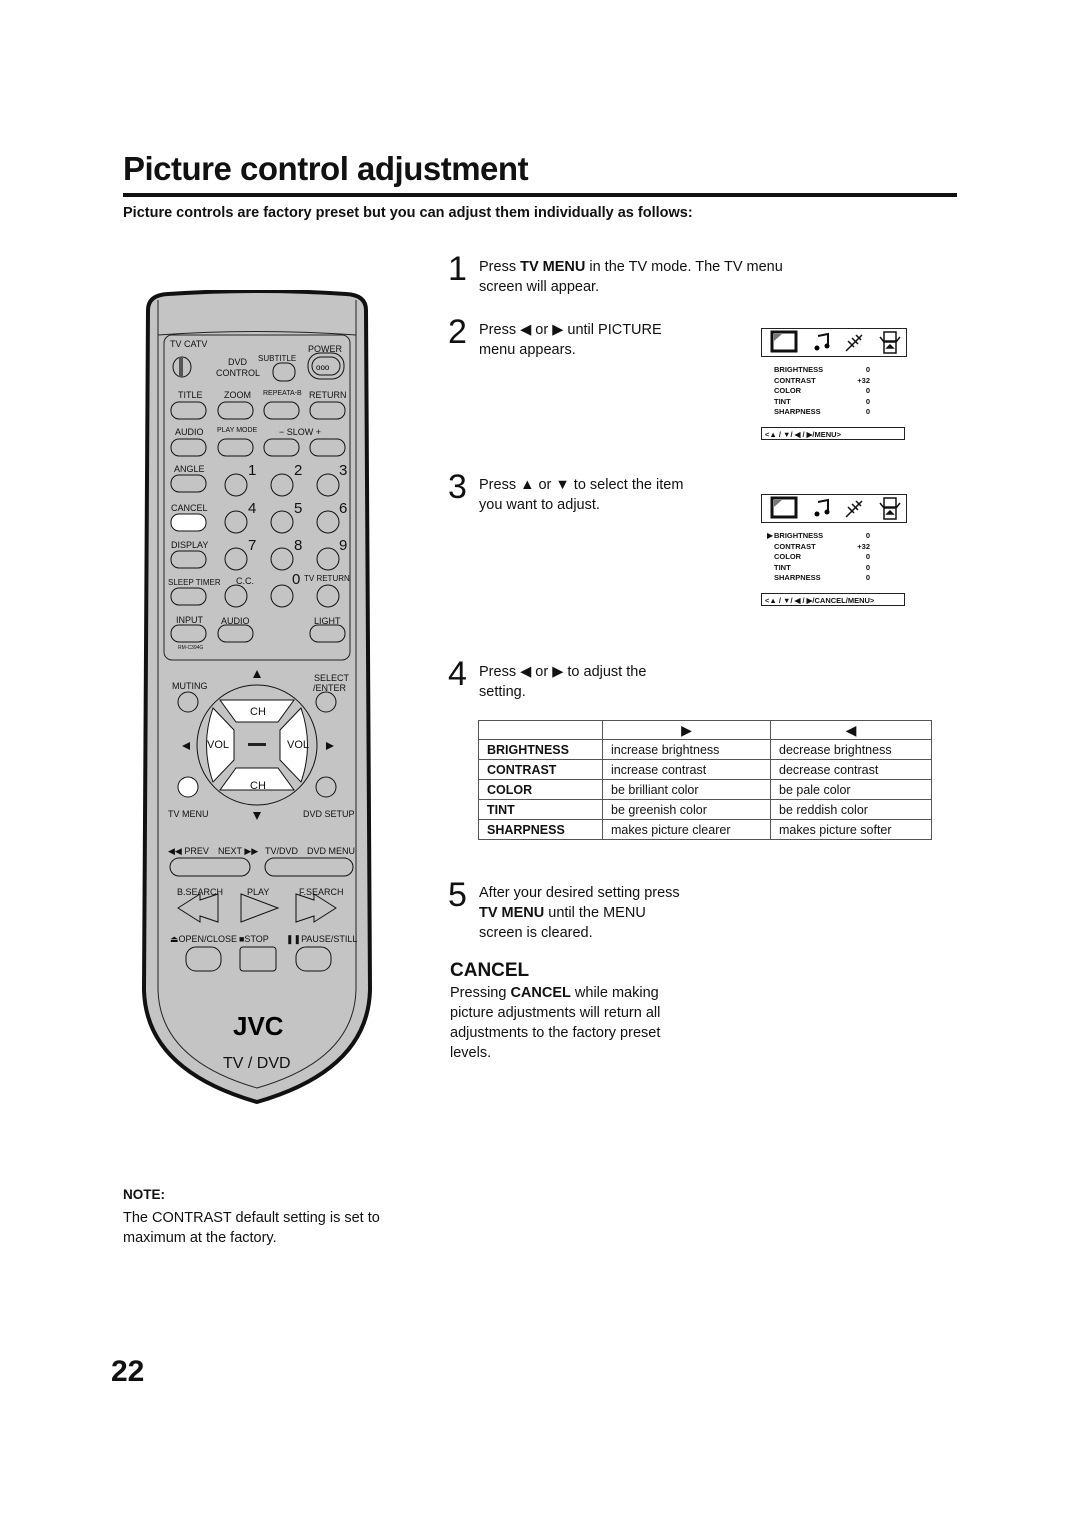  Describe the element at coordinates (189, 469) in the screenshot. I see `angle-button: ANGLE` at that location.